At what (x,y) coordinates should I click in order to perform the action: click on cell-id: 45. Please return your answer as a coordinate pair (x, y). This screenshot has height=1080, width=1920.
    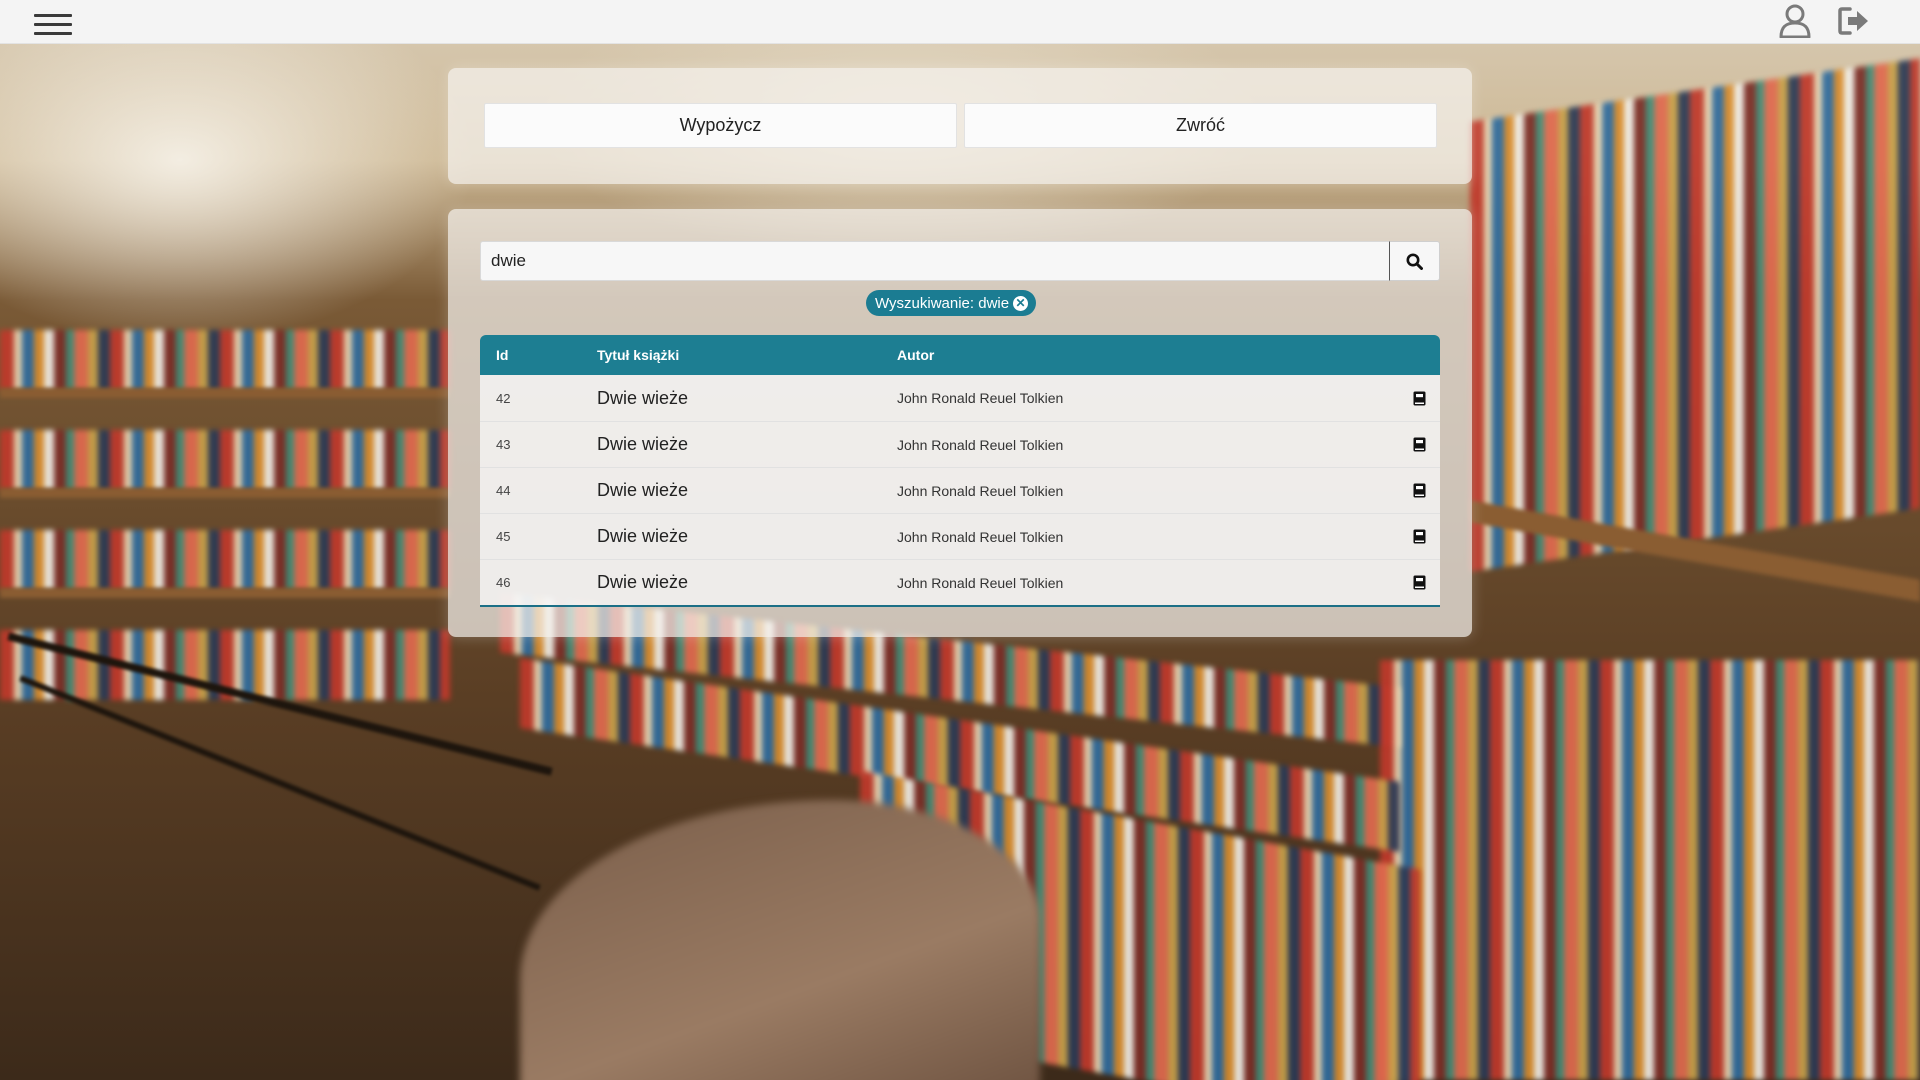
    Looking at the image, I should click on (503, 536).